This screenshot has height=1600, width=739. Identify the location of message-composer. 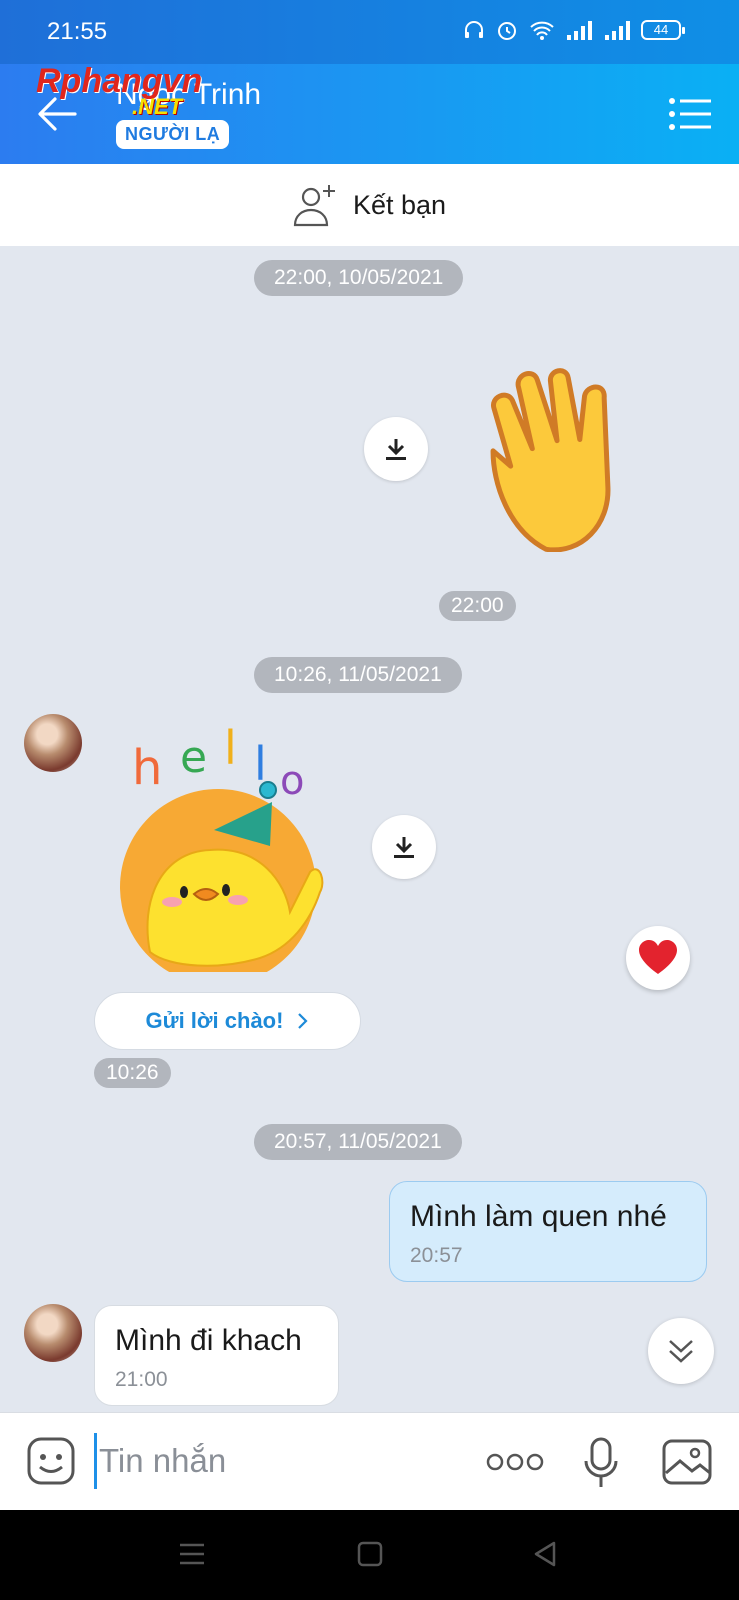
(369, 1461).